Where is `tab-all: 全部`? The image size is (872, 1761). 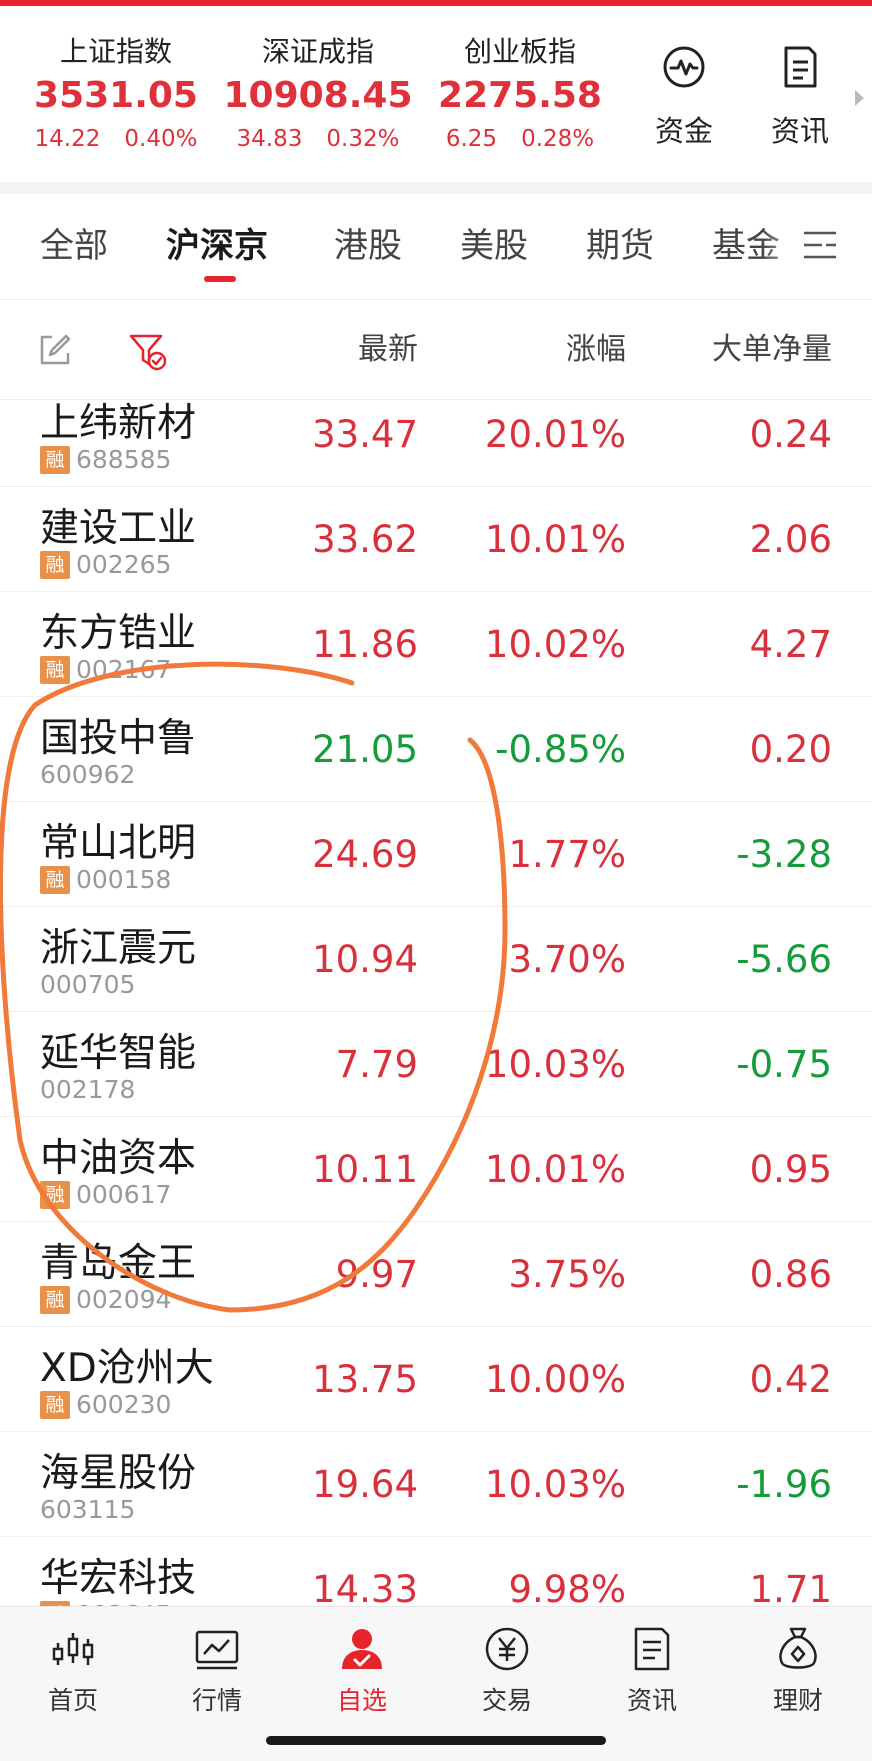 tab-all: 全部 is located at coordinates (74, 246).